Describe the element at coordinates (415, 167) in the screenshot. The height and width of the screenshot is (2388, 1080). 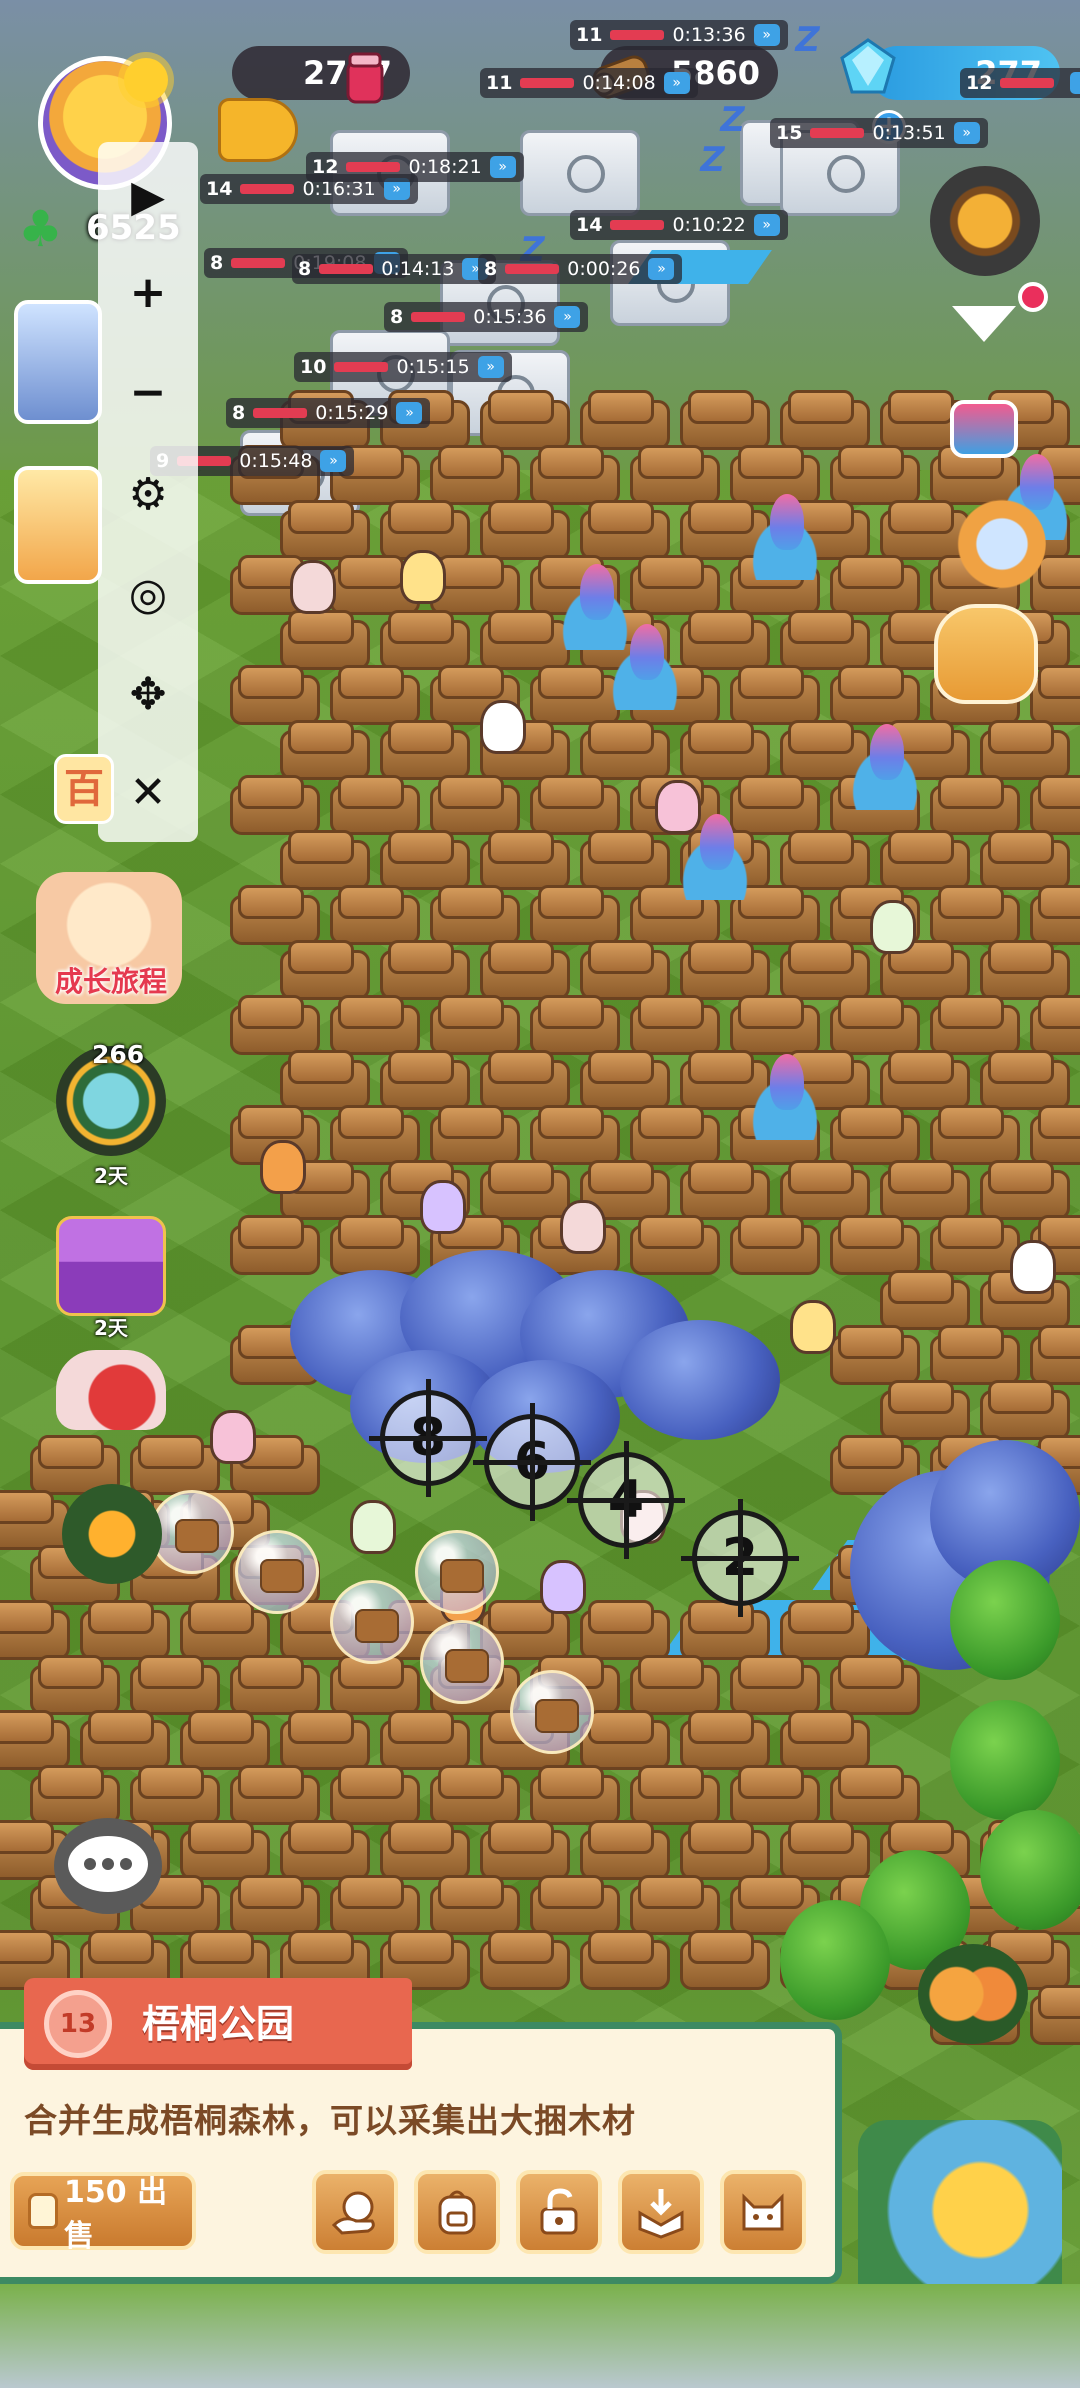
I see `production-timer: 12 0:18:21 »` at that location.